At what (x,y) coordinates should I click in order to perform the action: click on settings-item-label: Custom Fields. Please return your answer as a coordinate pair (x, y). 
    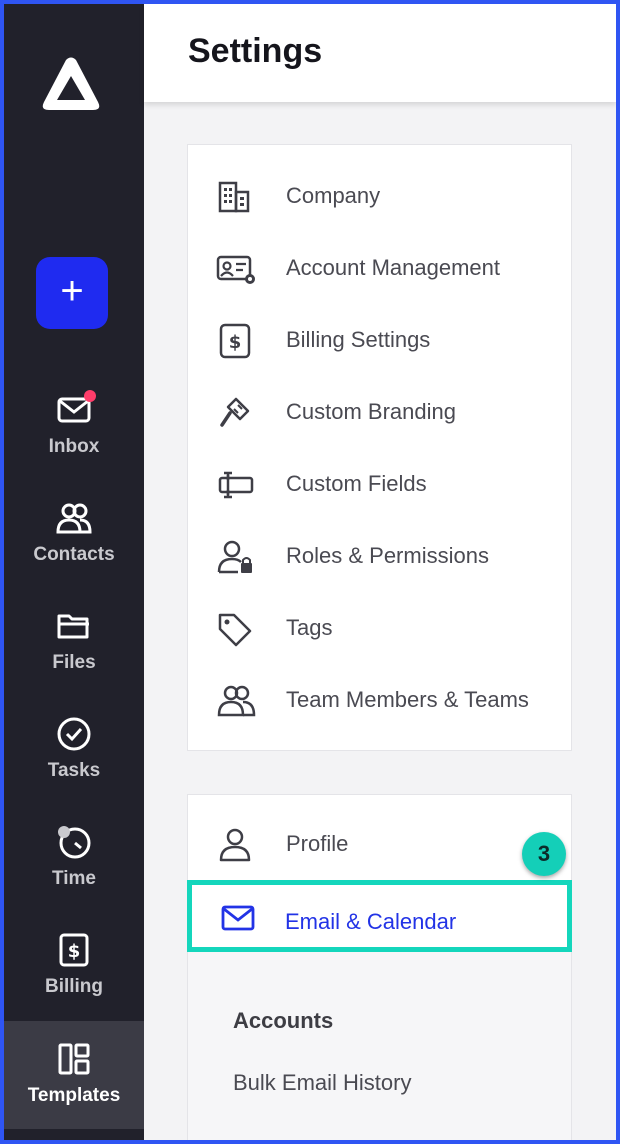
    Looking at the image, I should click on (356, 483).